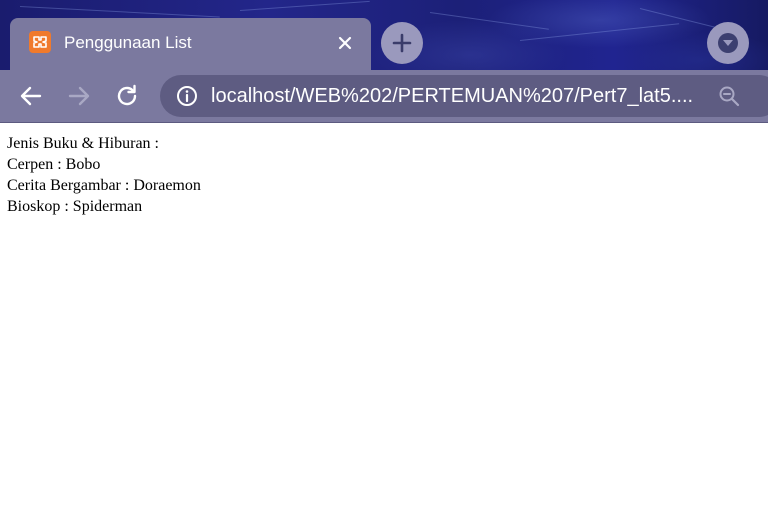 The image size is (768, 528). What do you see at coordinates (83, 143) in the screenshot?
I see `list-heading: Jenis Buku & Hiburan :` at bounding box center [83, 143].